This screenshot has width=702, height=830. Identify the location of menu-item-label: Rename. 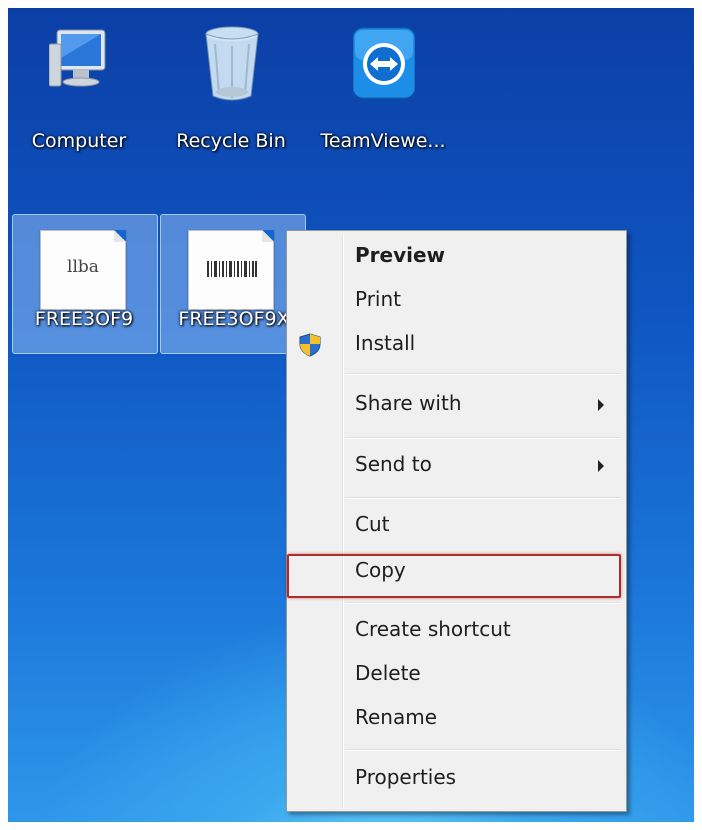
(396, 717).